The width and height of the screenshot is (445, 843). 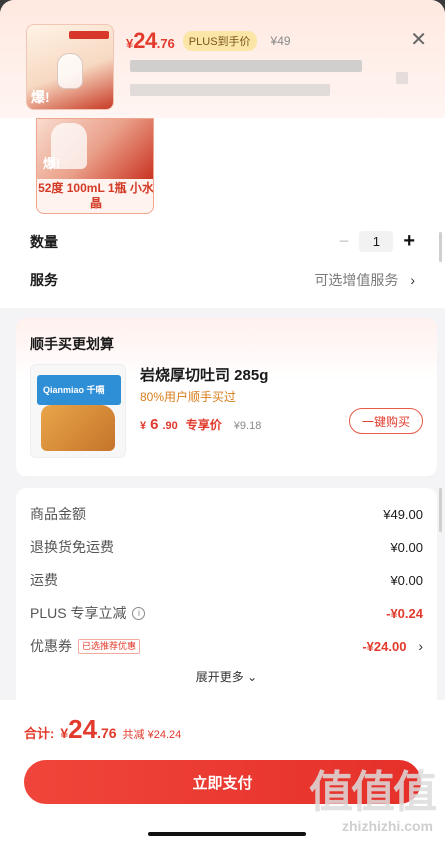 What do you see at coordinates (44, 580) in the screenshot?
I see `detail-label: 运费` at bounding box center [44, 580].